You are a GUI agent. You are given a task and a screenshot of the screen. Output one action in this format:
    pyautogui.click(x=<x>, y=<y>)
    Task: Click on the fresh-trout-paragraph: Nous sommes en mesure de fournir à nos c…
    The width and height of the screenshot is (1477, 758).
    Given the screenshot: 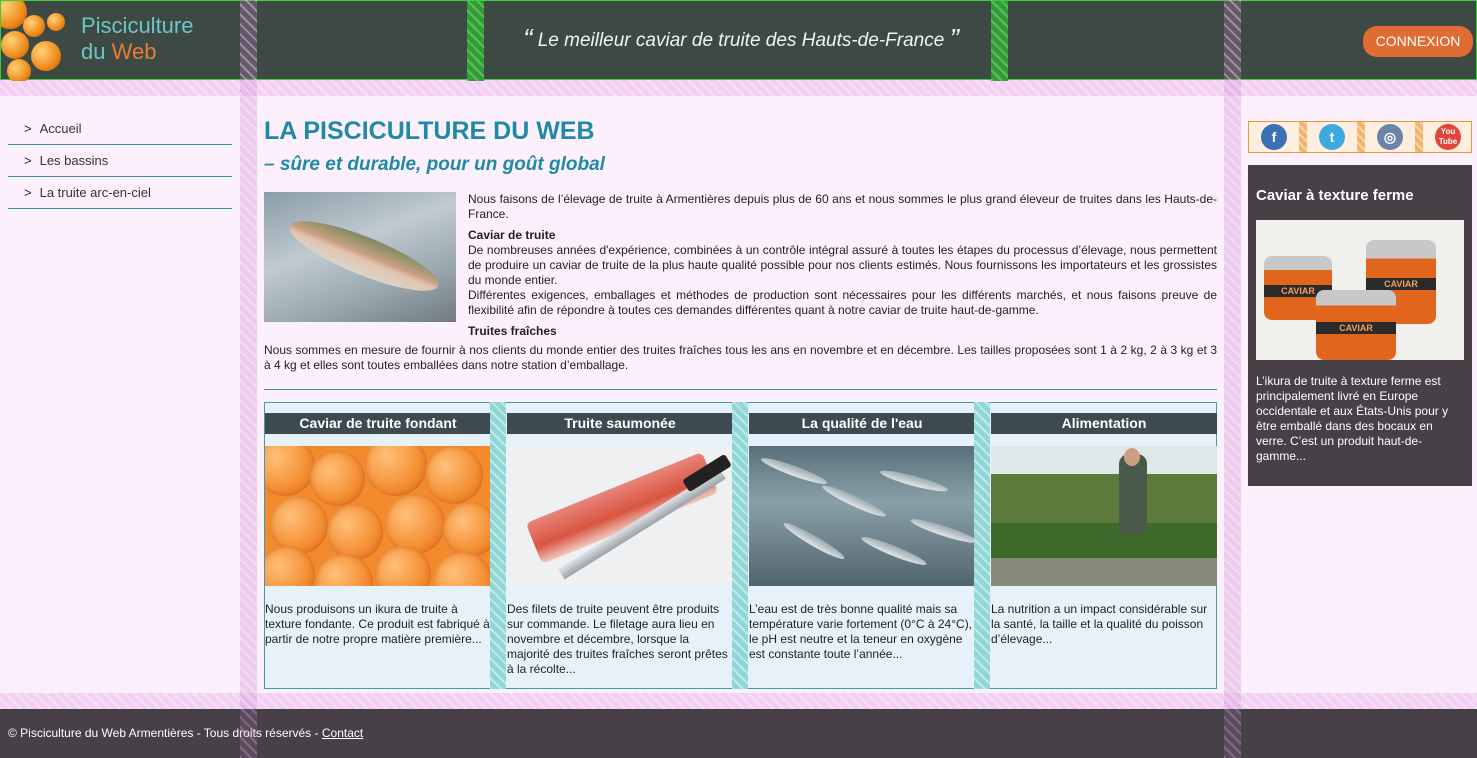 What is the action you would take?
    pyautogui.click(x=740, y=357)
    